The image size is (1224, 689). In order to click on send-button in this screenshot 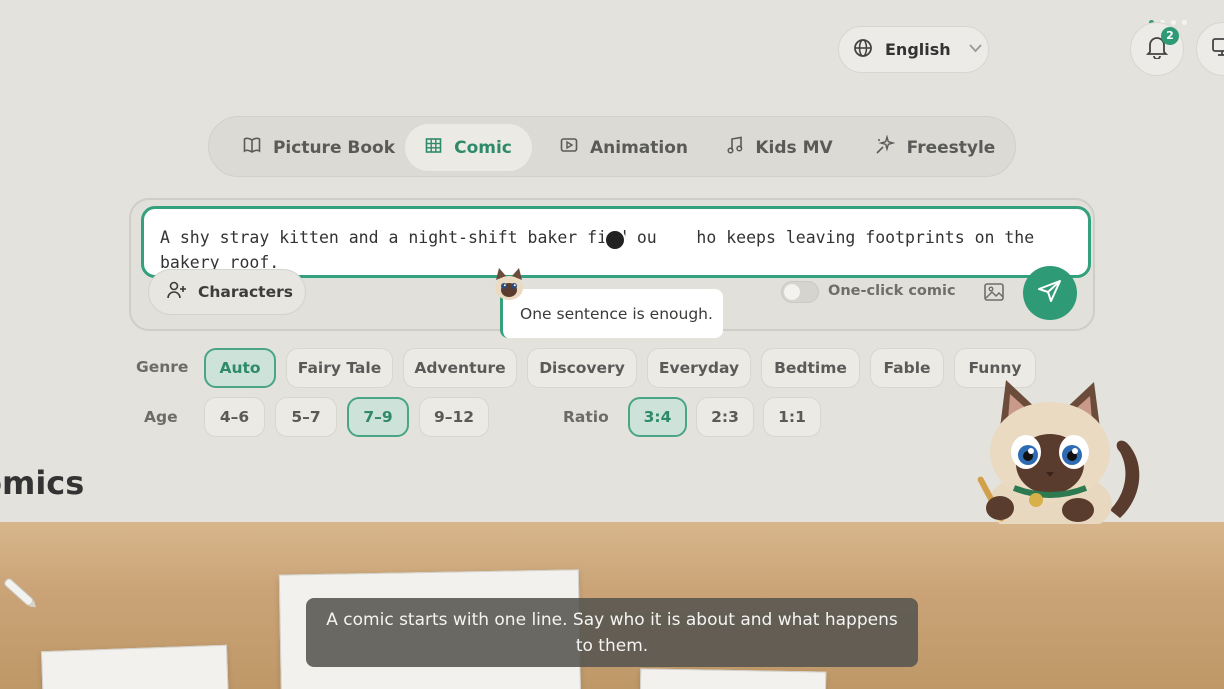, I will do `click(1050, 293)`.